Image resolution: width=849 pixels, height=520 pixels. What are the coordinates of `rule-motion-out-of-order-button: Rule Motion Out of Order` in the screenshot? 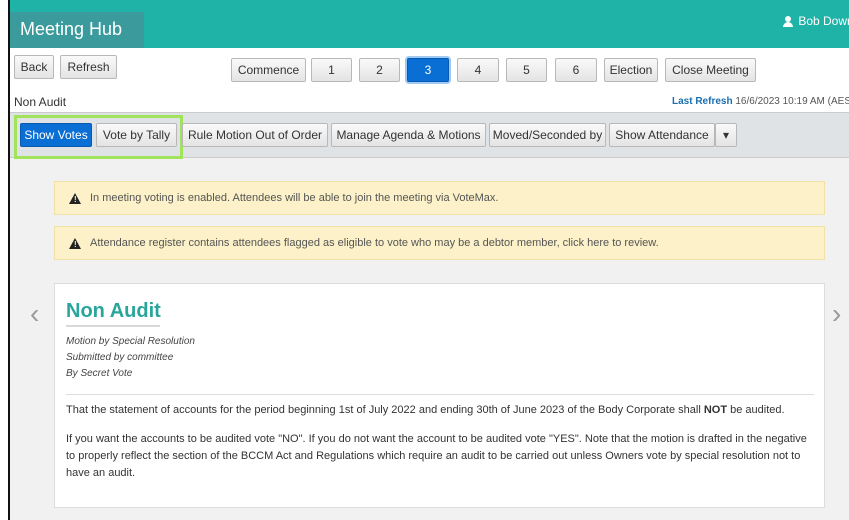 It's located at (255, 135).